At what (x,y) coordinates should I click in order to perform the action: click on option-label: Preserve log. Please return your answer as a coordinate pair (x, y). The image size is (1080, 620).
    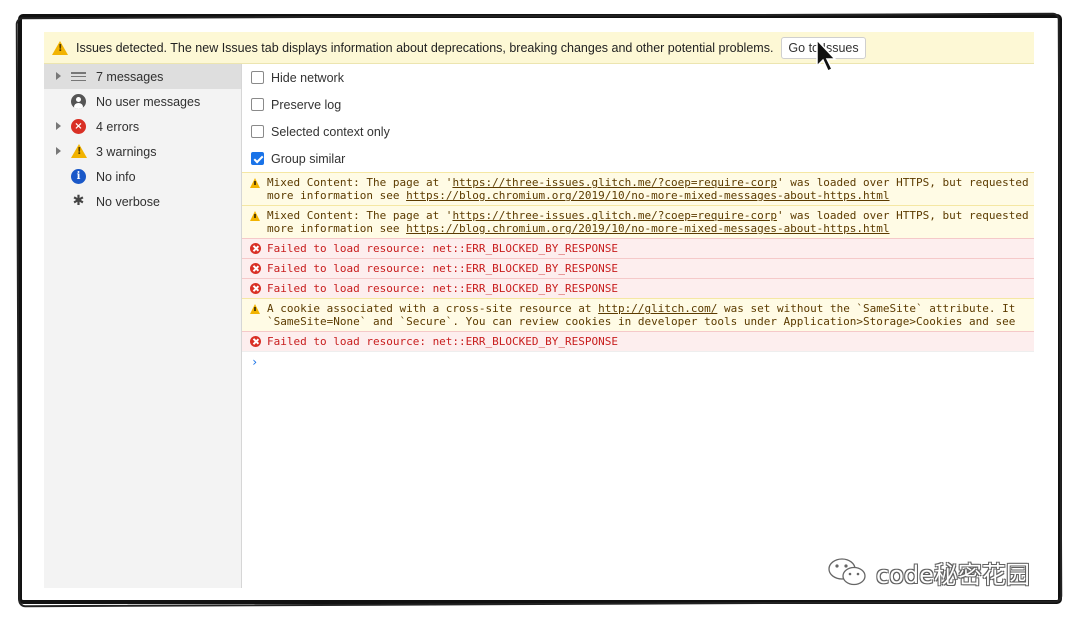
    Looking at the image, I should click on (306, 104).